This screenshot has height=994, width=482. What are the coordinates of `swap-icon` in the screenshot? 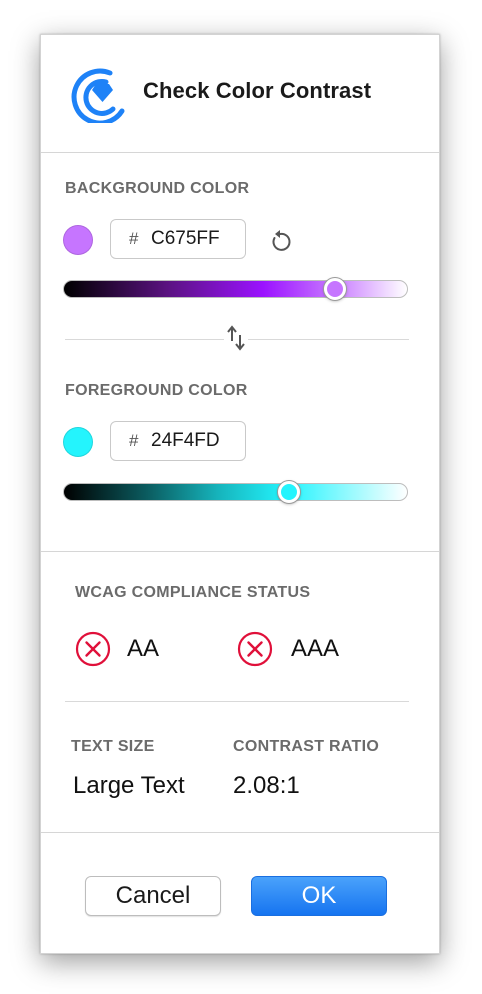 It's located at (236, 338).